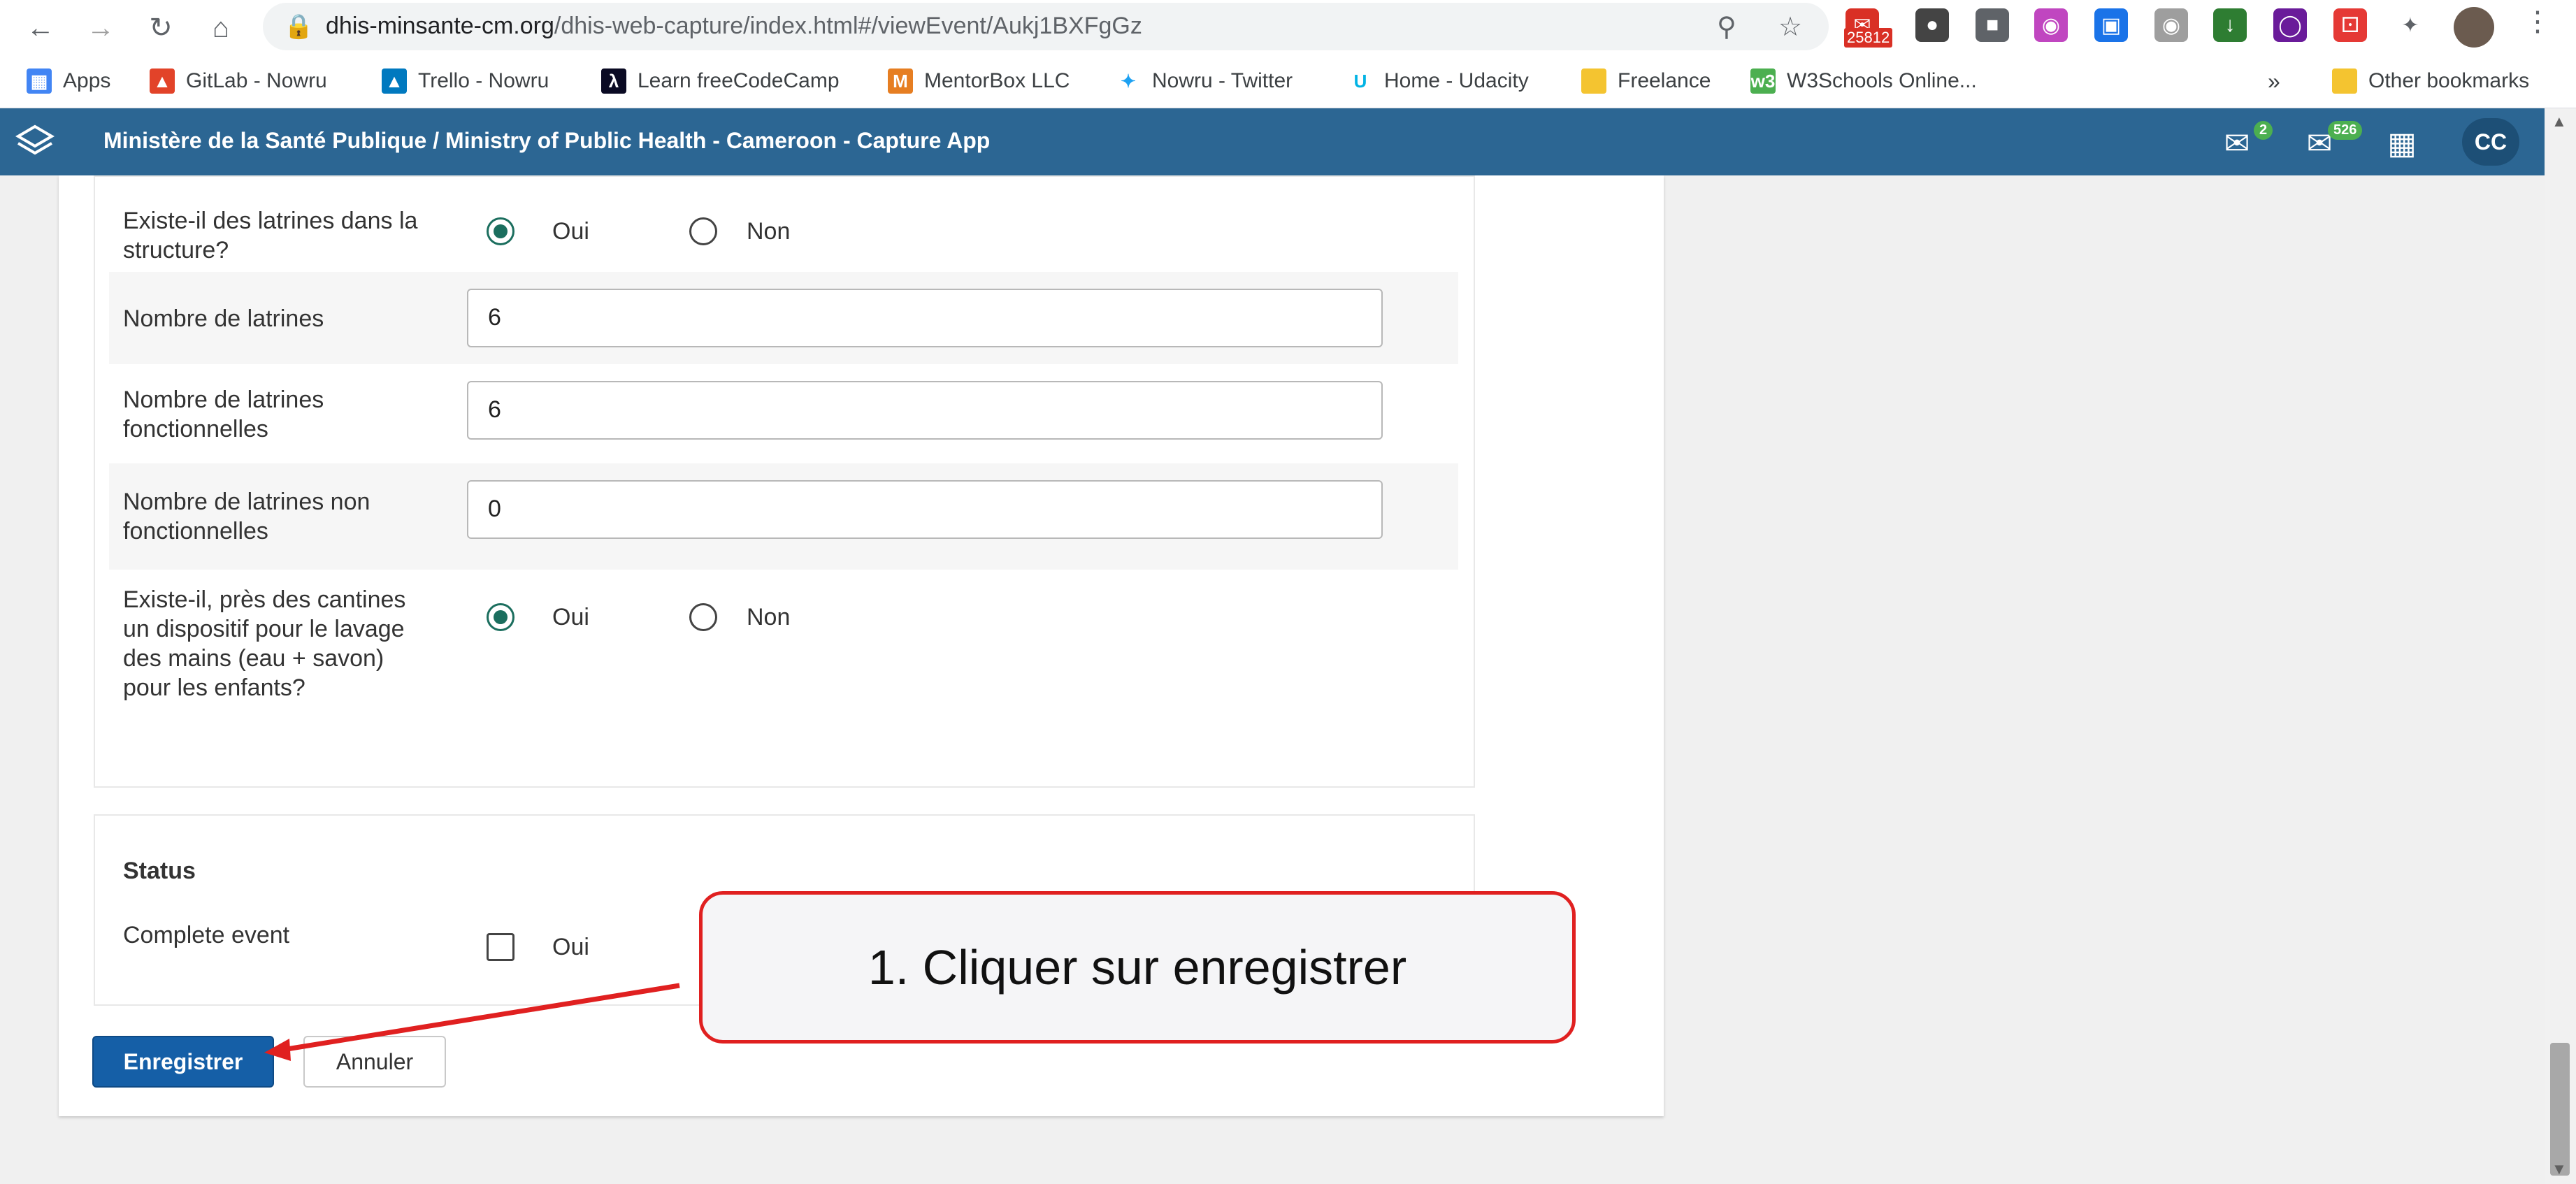 The width and height of the screenshot is (2576, 1184). What do you see at coordinates (1128, 81) in the screenshot?
I see `twitter-icon: ✦` at bounding box center [1128, 81].